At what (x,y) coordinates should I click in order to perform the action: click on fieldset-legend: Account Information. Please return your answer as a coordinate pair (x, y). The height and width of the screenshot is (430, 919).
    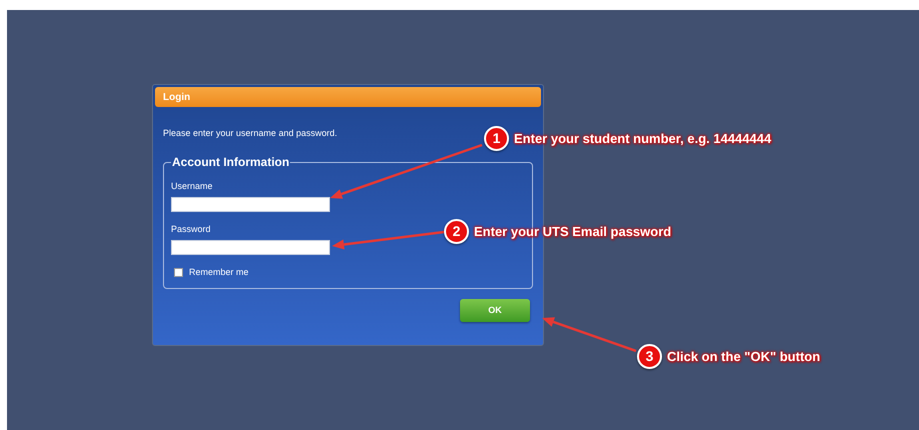
    Looking at the image, I should click on (230, 162).